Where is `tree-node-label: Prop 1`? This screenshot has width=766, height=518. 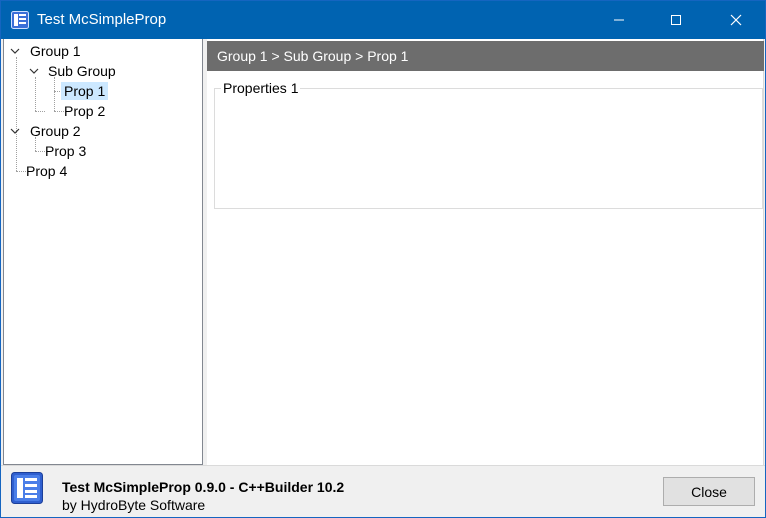
tree-node-label: Prop 1 is located at coordinates (85, 91).